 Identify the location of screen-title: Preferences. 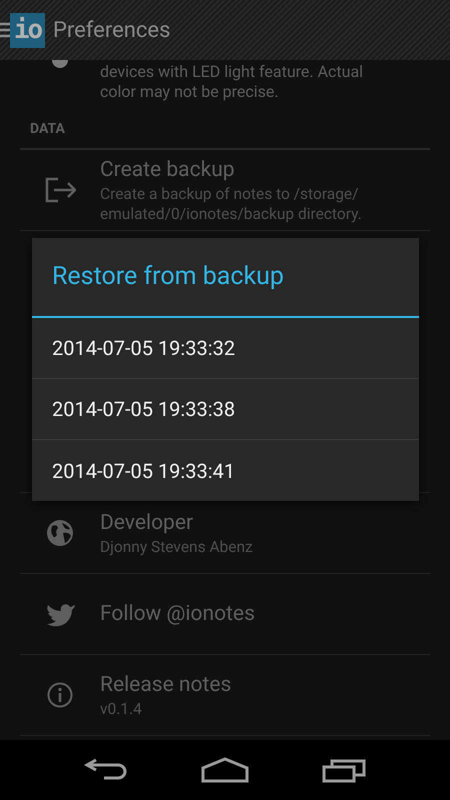
(111, 30).